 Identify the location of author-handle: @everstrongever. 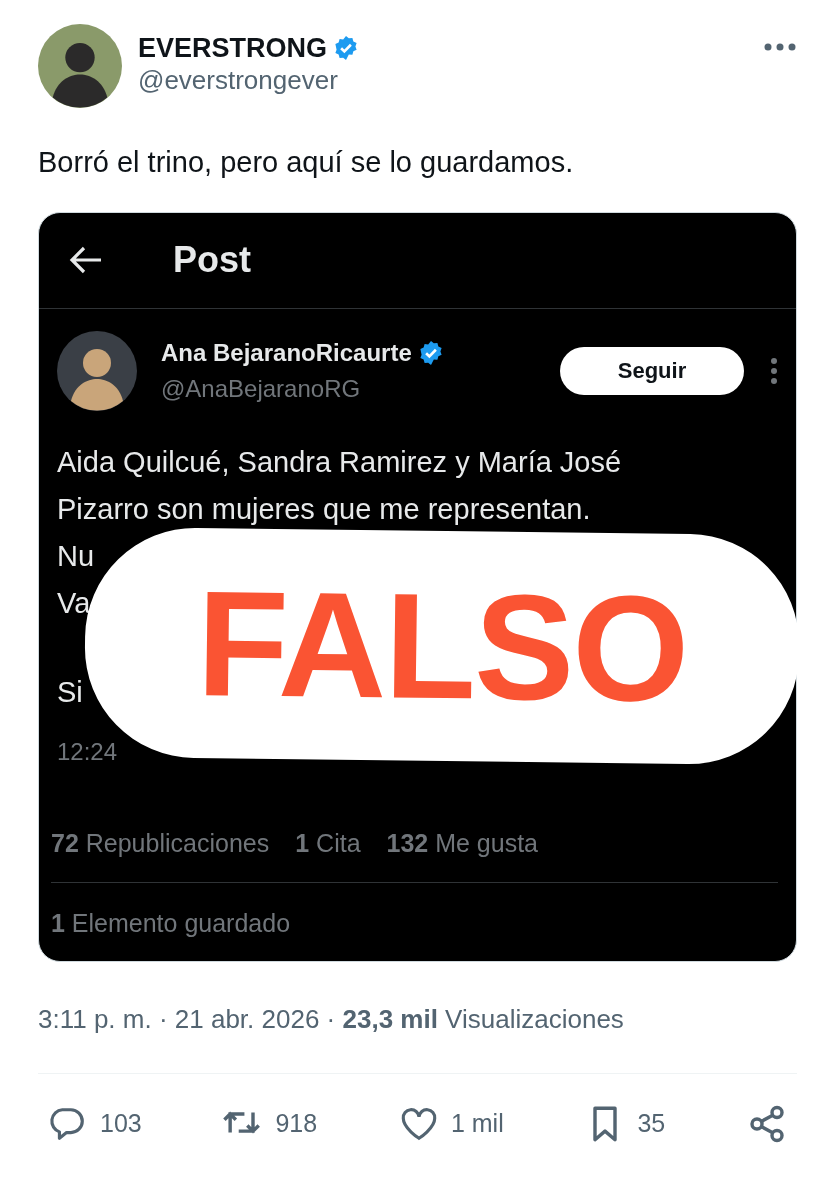
(450, 81).